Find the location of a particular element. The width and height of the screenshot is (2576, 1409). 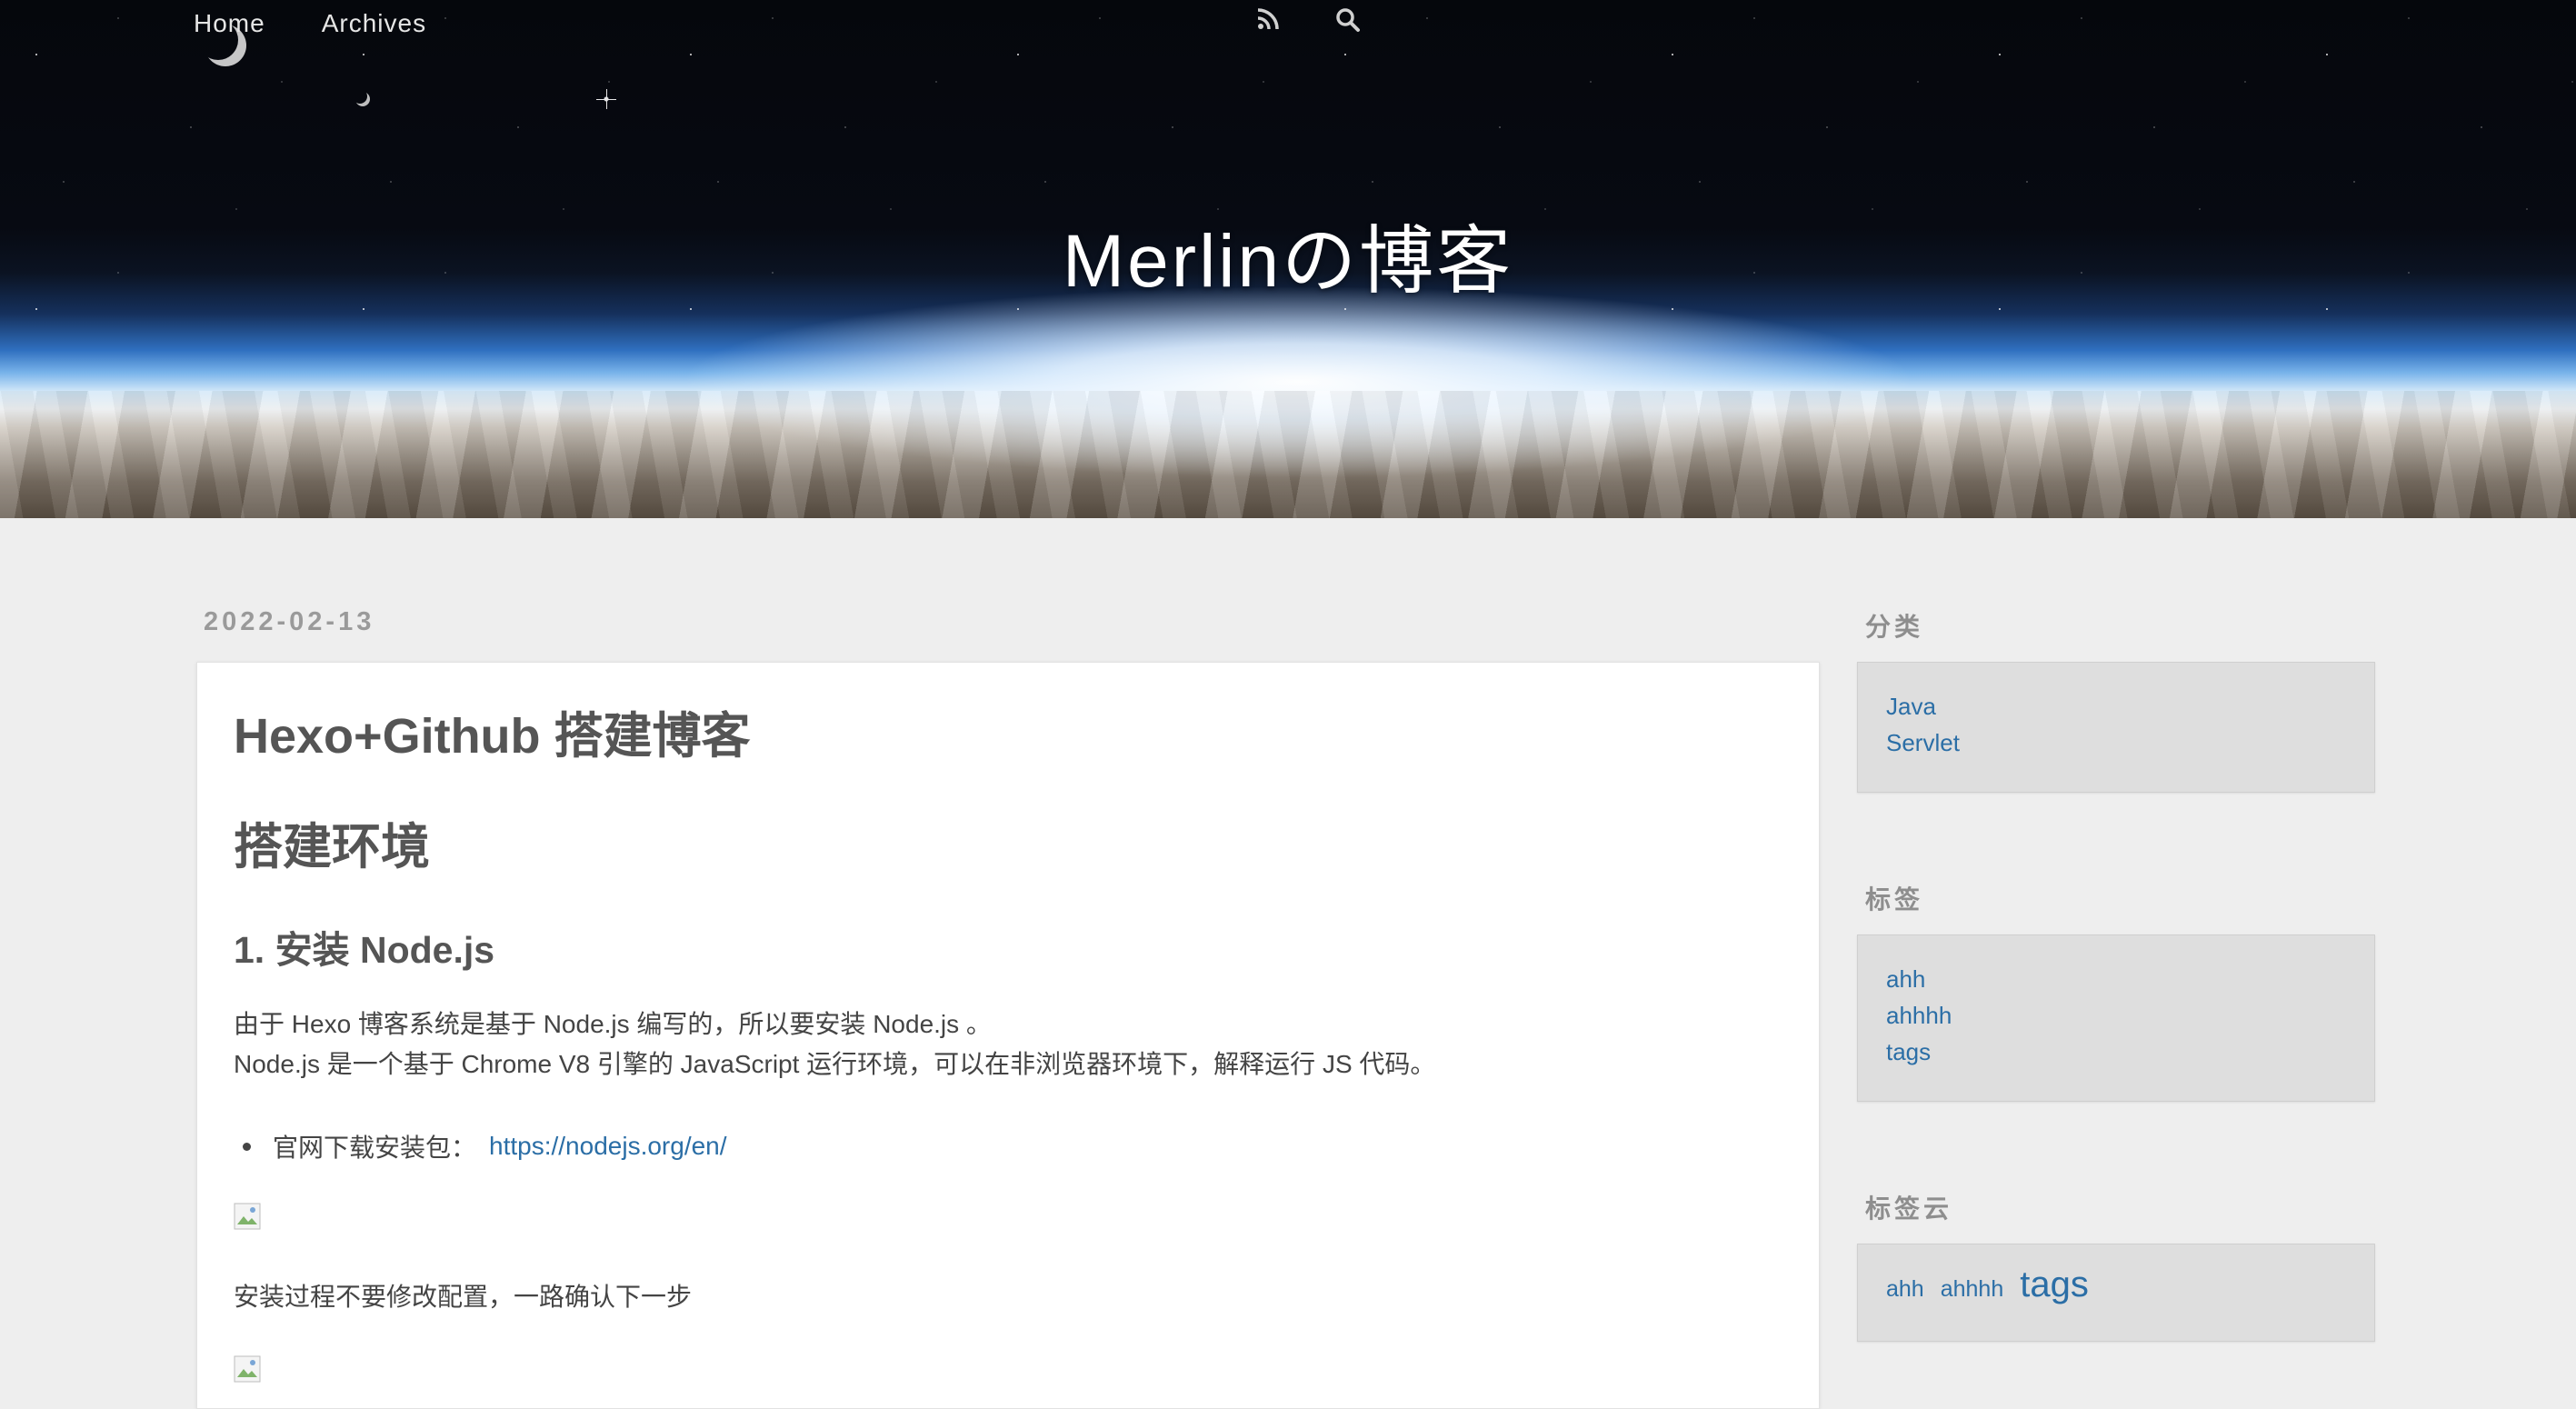

category-java-link: Java is located at coordinates (1923, 706).